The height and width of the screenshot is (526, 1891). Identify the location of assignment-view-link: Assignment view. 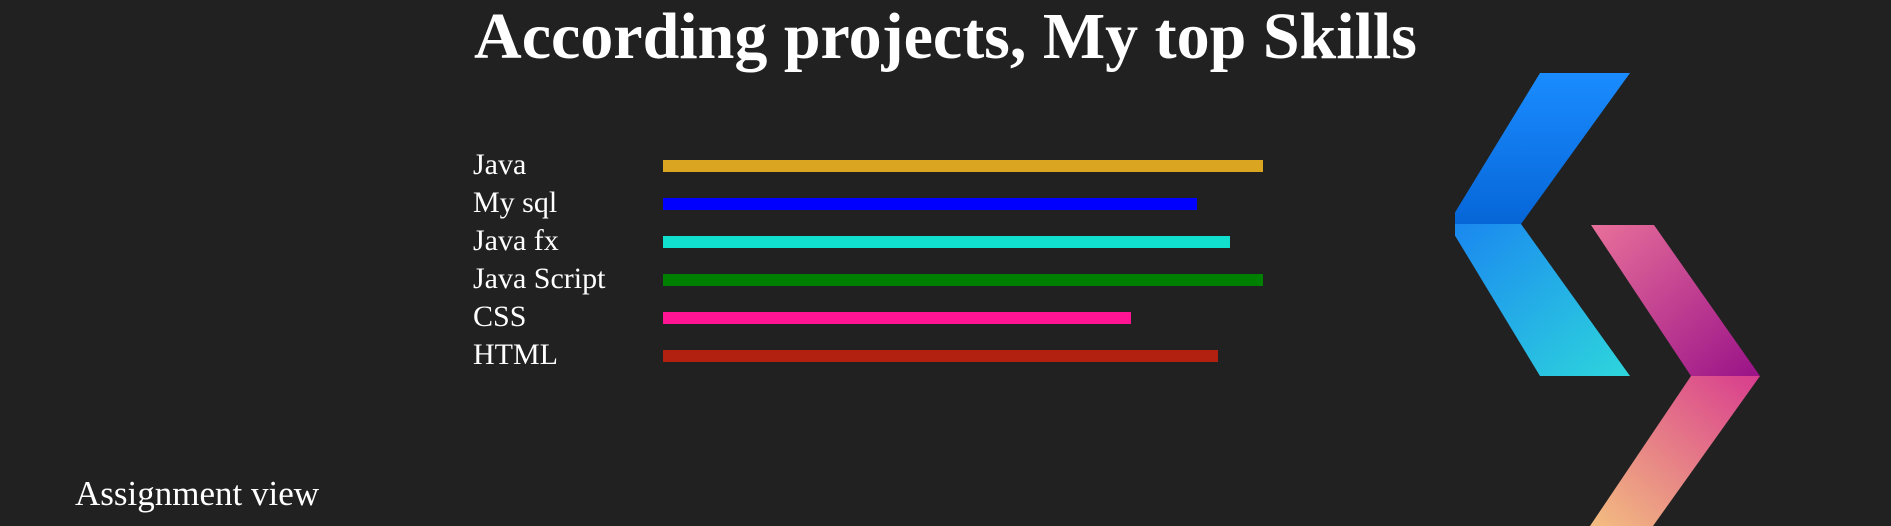
(197, 494).